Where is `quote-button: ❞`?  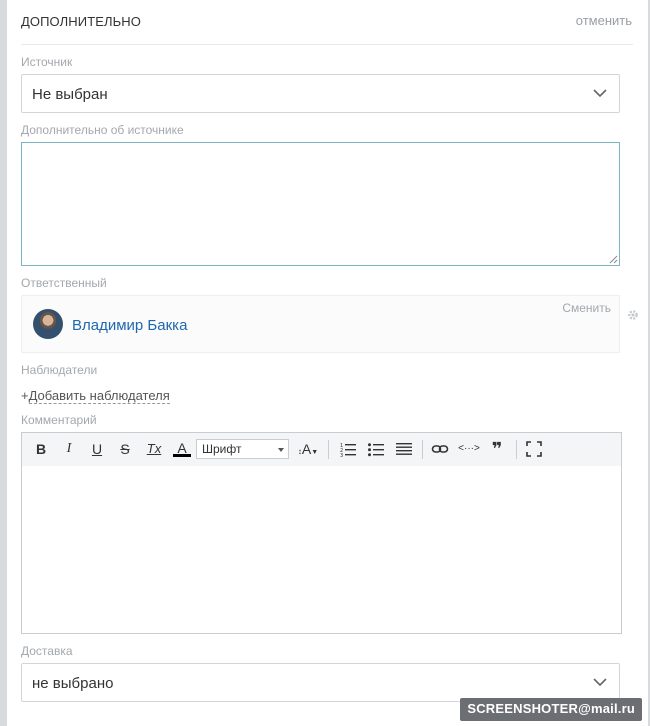
quote-button: ❞ is located at coordinates (497, 449).